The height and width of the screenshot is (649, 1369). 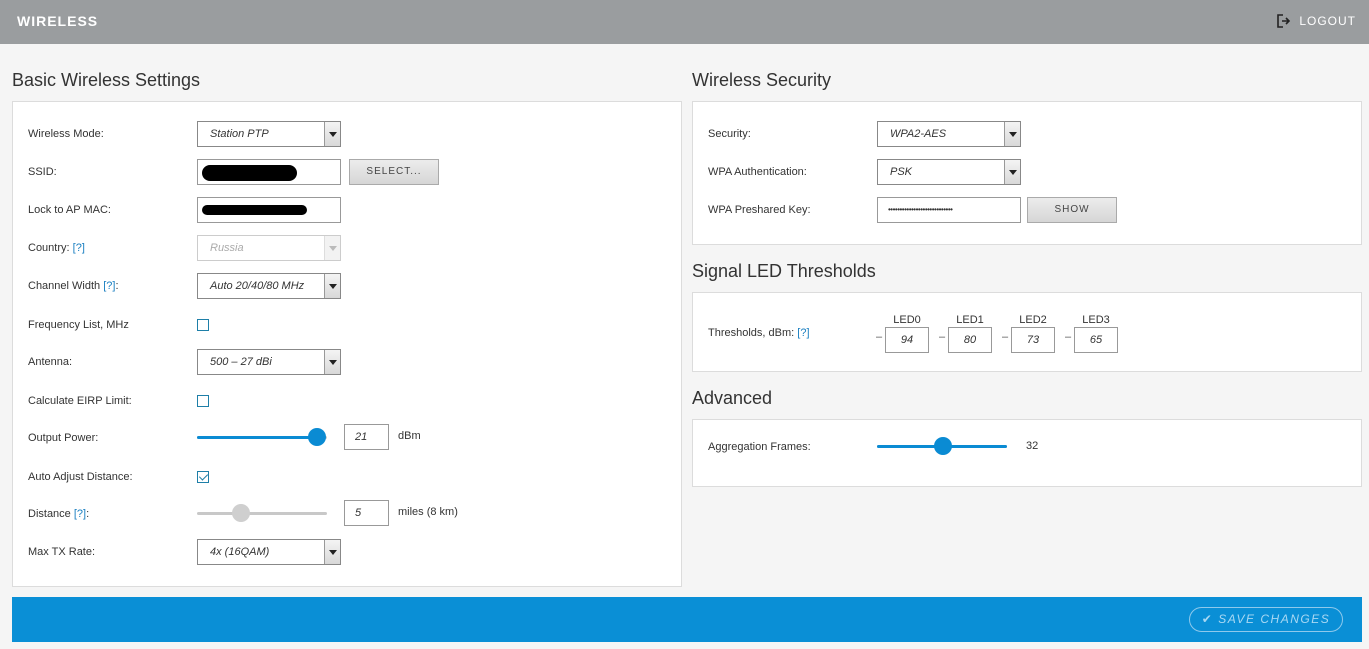 I want to click on max-tx-rate-select: 4x (16QAM), so click(x=269, y=552).